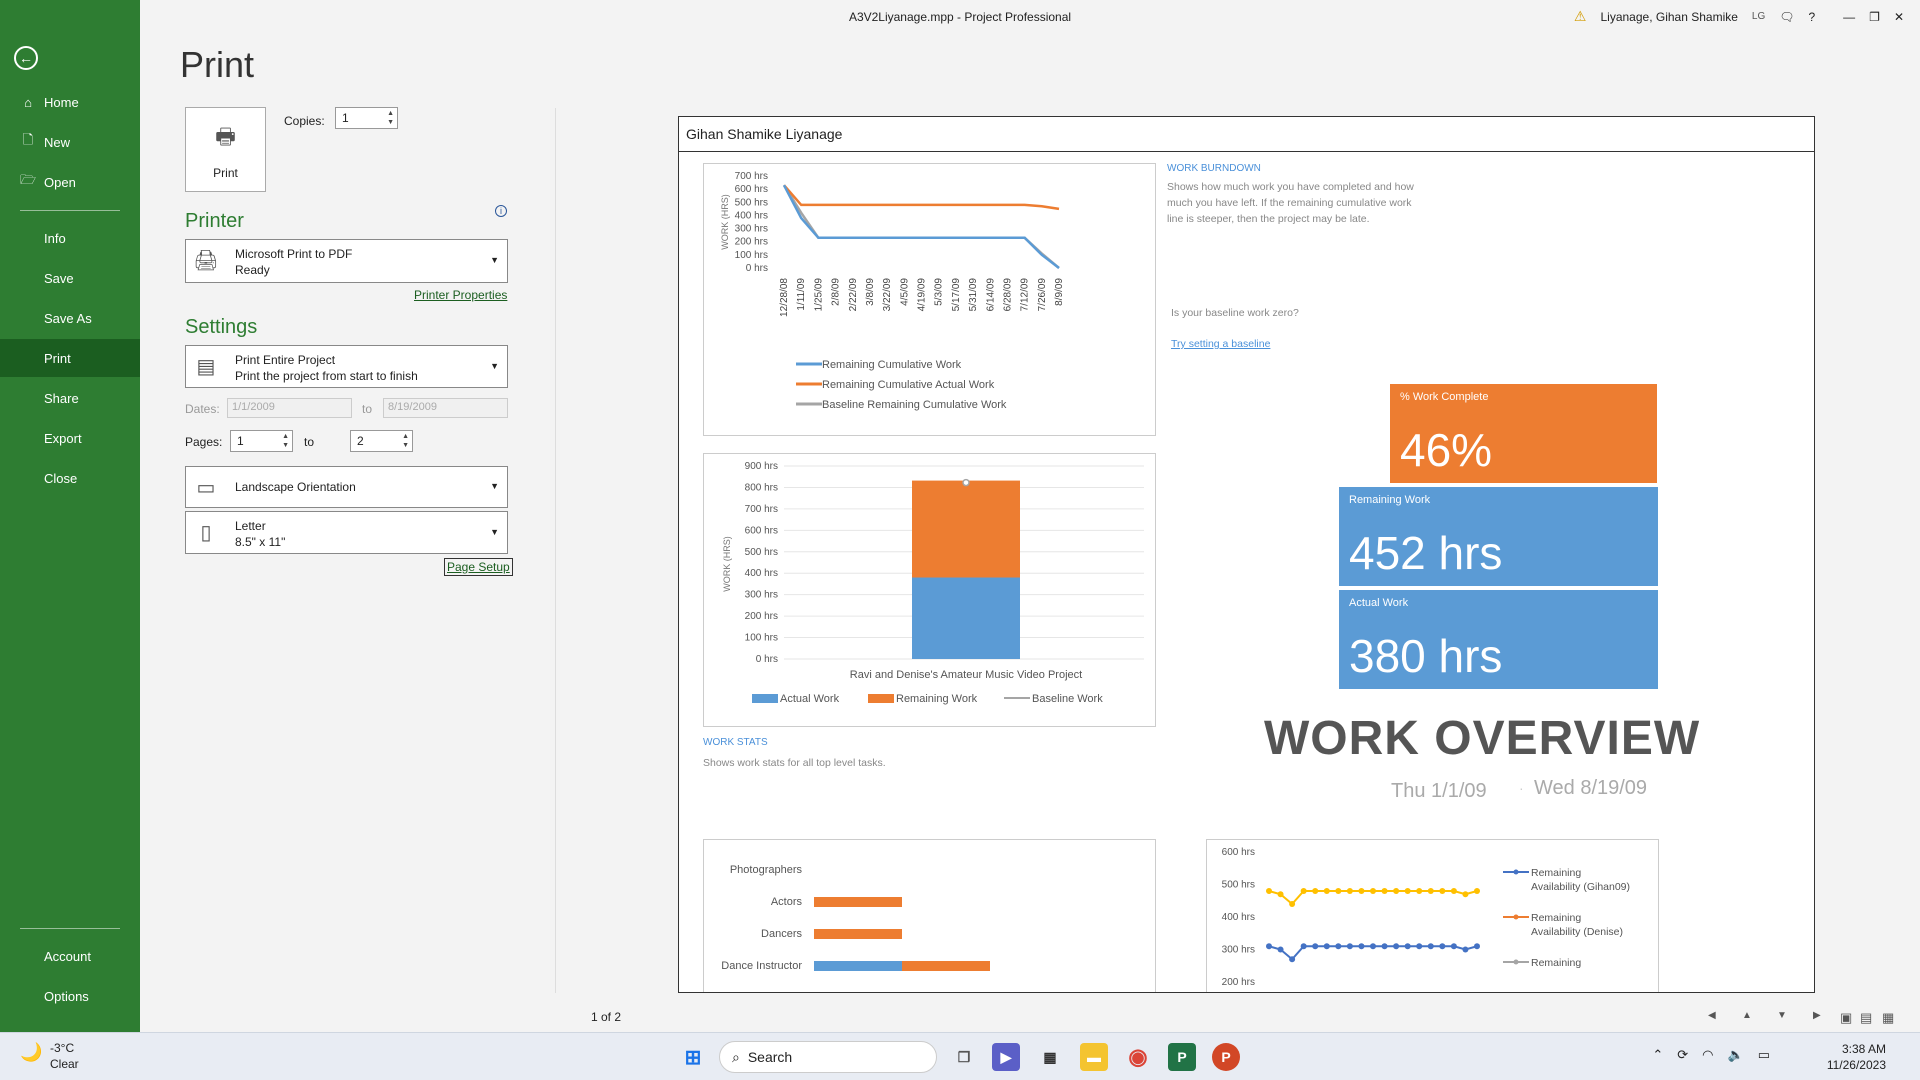 This screenshot has width=1920, height=1080. I want to click on category-label: Photographers, so click(766, 870).